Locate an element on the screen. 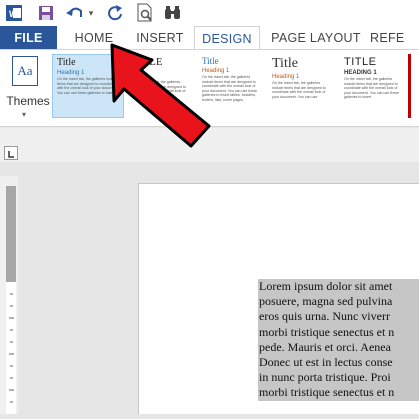  annotation-arrow-icon is located at coordinates (160, 95).